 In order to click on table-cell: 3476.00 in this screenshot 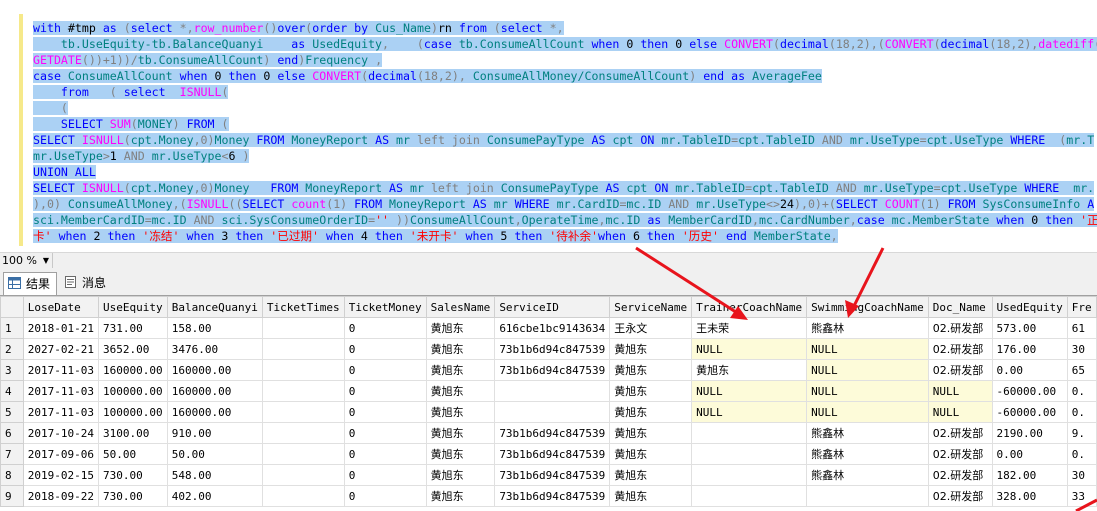, I will do `click(214, 349)`.